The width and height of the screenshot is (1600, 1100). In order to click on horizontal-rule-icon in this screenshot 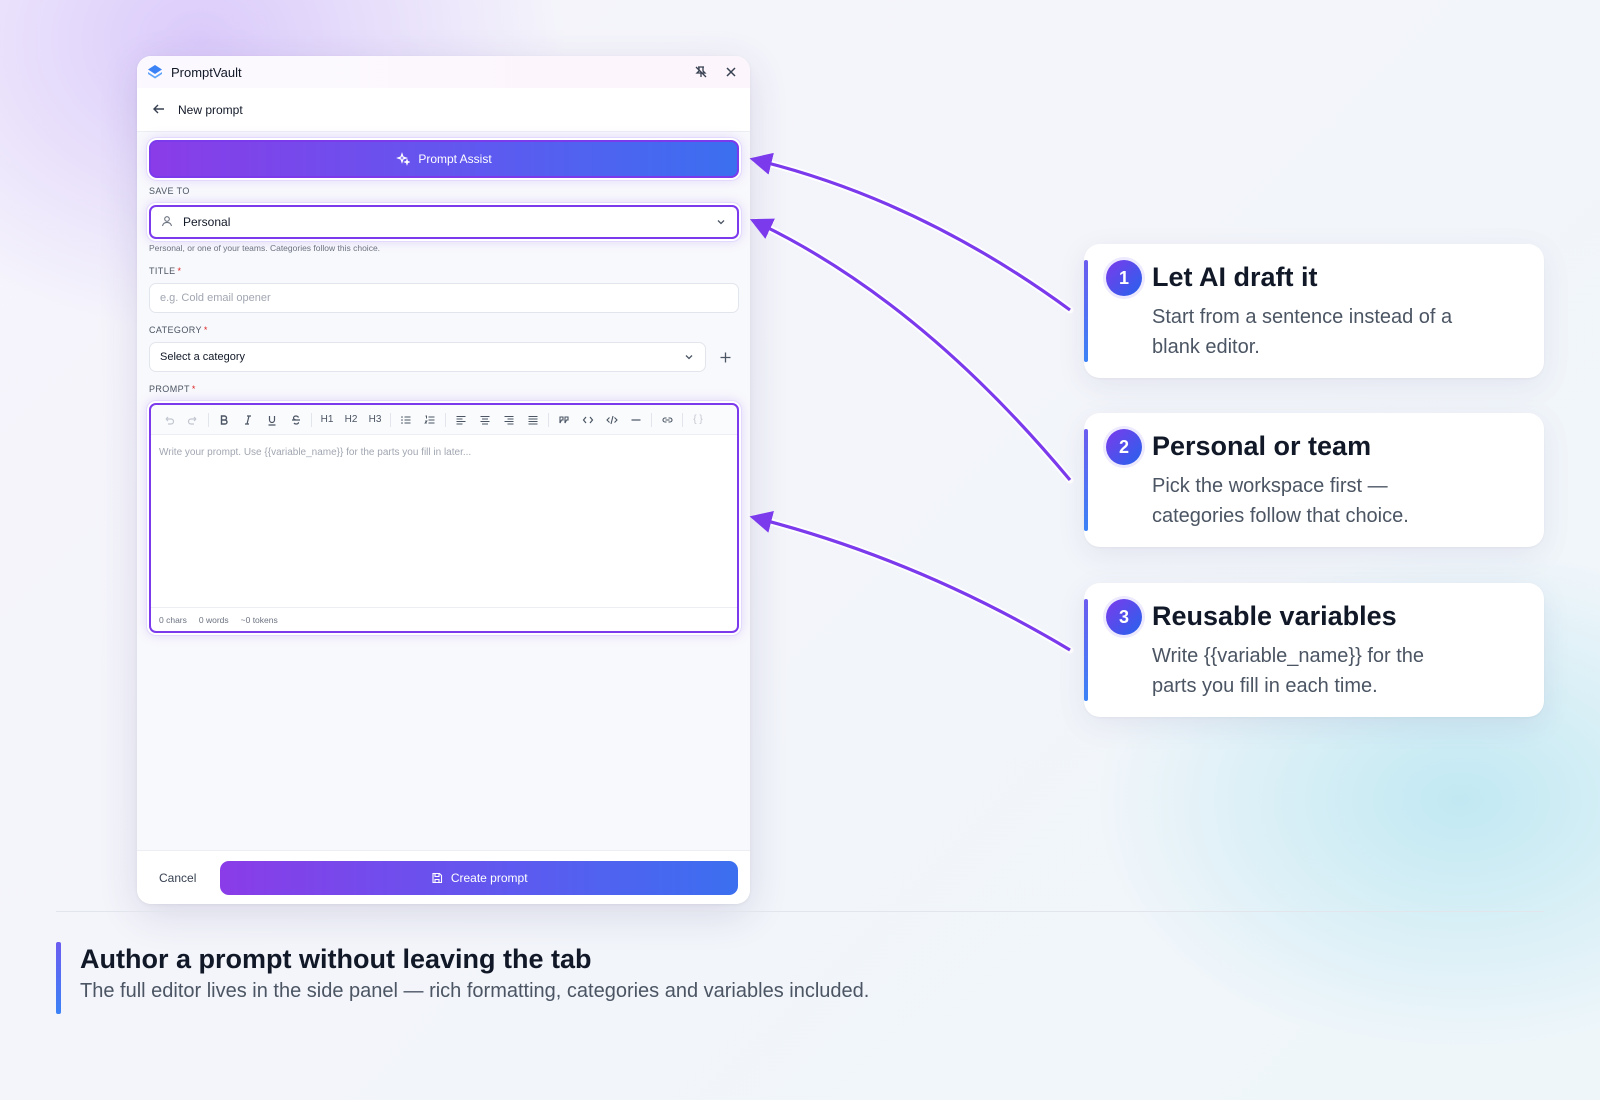, I will do `click(636, 420)`.